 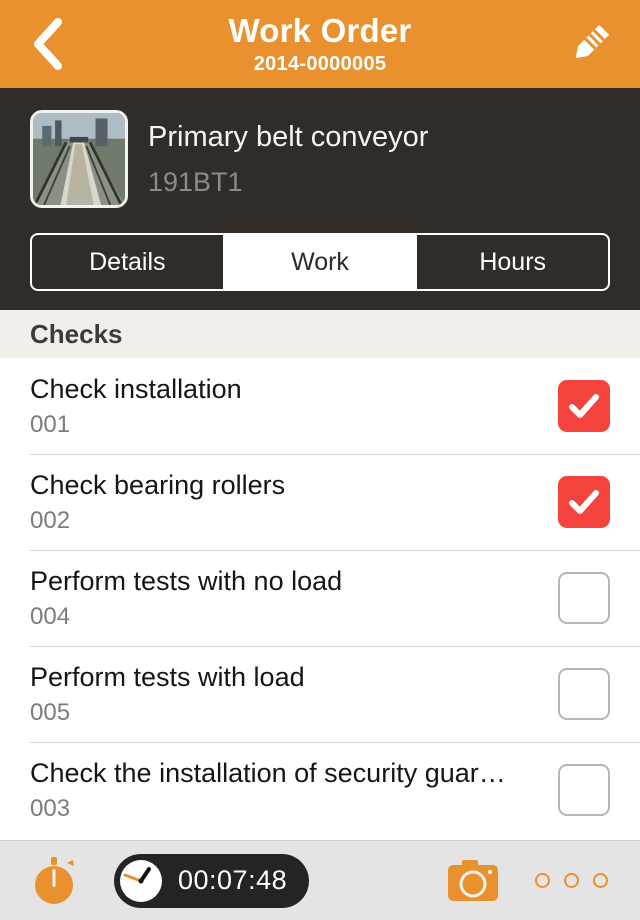 What do you see at coordinates (320, 334) in the screenshot?
I see `checks-section-header: Checks` at bounding box center [320, 334].